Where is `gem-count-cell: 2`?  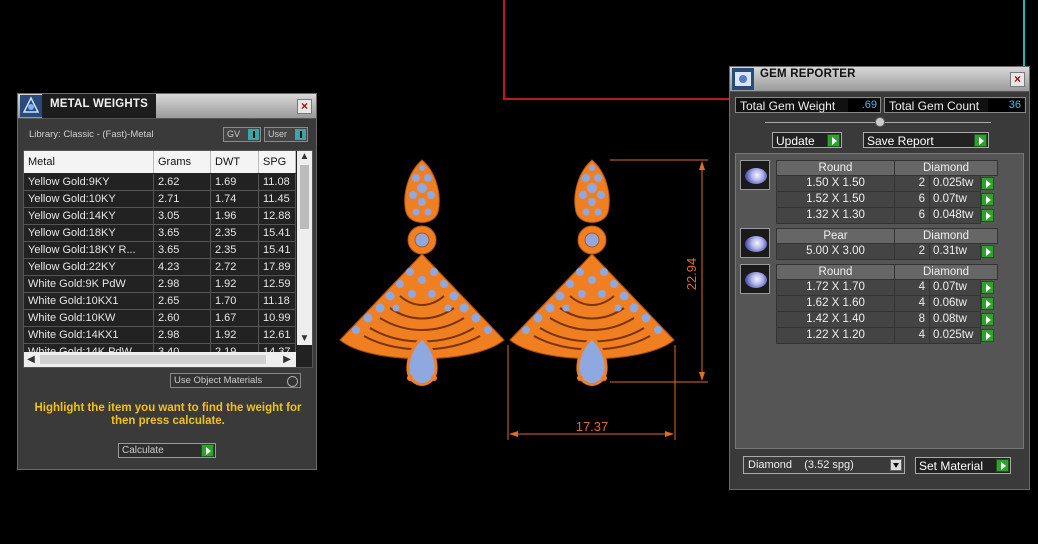 gem-count-cell: 2 is located at coordinates (912, 184).